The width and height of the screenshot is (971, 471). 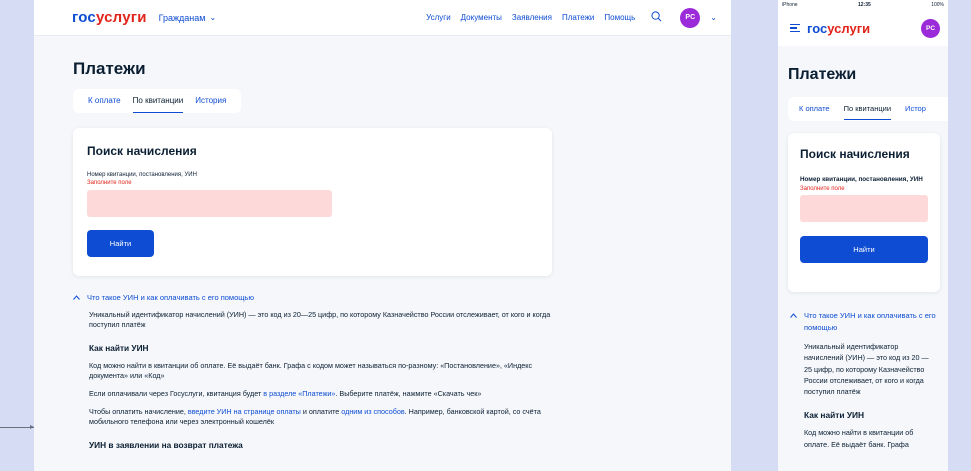 What do you see at coordinates (182, 17) in the screenshot?
I see `role-label: Гражданам` at bounding box center [182, 17].